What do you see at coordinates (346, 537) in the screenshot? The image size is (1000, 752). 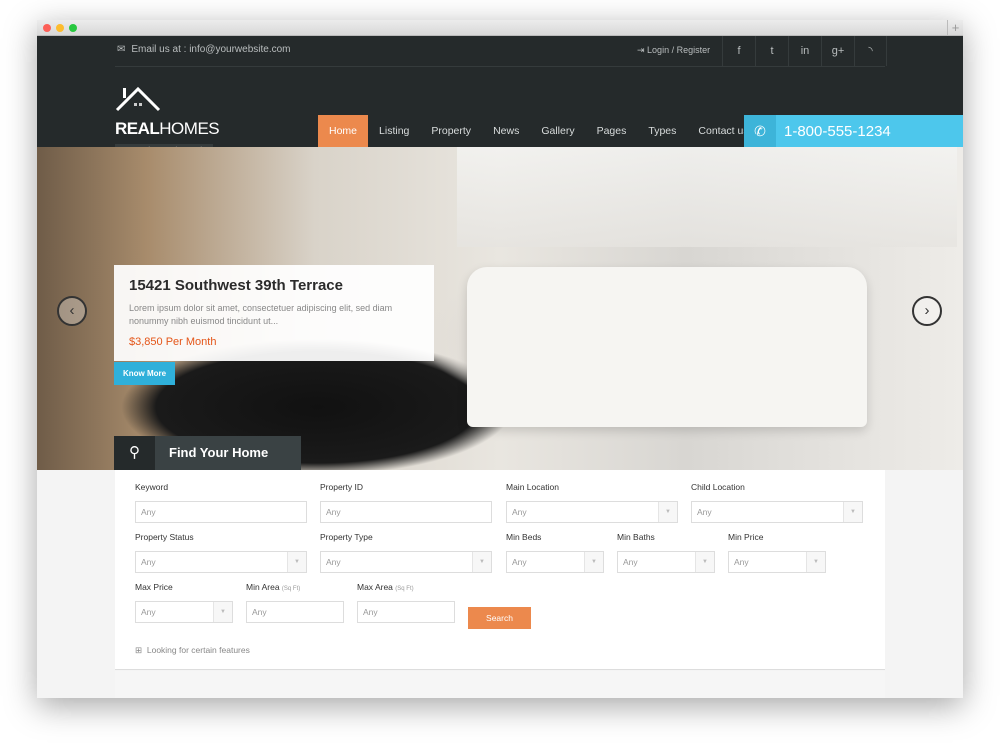 I see `label-text: Property Type` at bounding box center [346, 537].